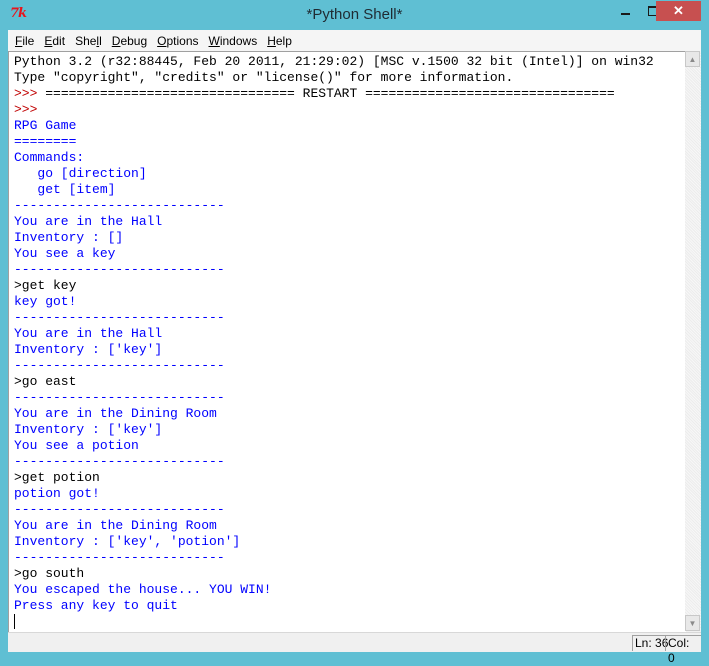 The width and height of the screenshot is (709, 666). I want to click on text-cursor, so click(14, 621).